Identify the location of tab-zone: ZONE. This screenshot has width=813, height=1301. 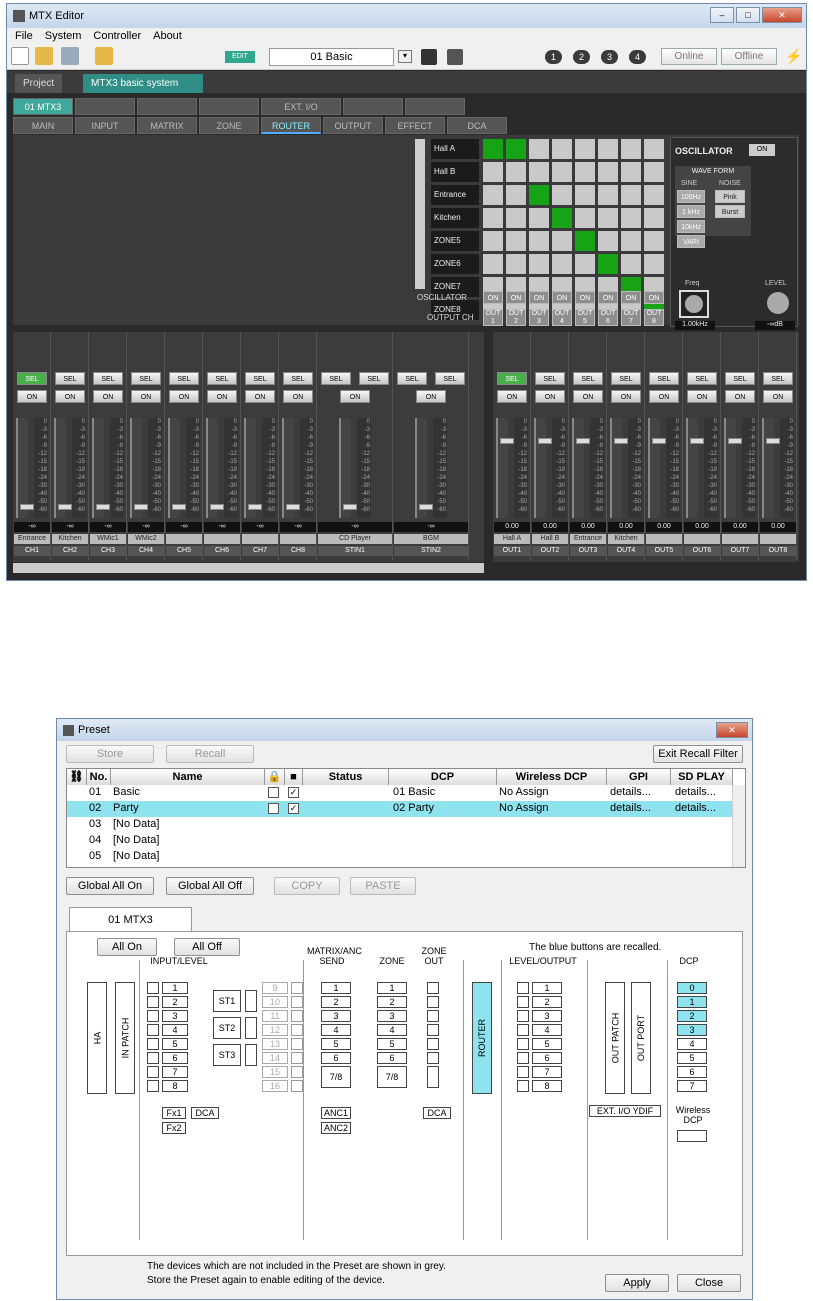
(229, 125).